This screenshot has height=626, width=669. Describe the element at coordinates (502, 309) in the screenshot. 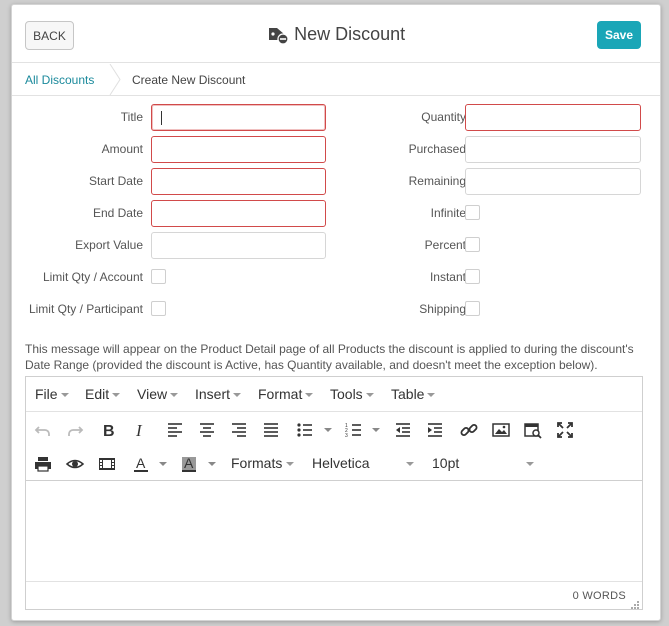

I see `shipping-row: Shipping` at that location.